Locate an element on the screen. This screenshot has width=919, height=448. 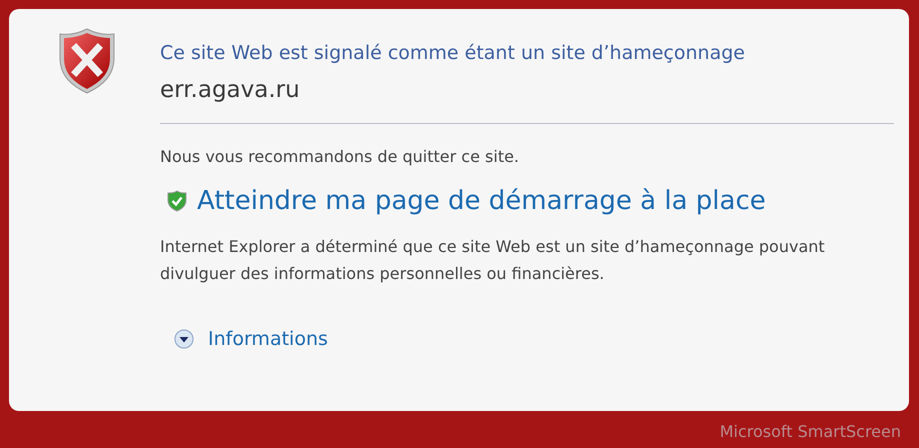
recommendation-text: Nous vous recommandons de quitter ce site. is located at coordinates (340, 157).